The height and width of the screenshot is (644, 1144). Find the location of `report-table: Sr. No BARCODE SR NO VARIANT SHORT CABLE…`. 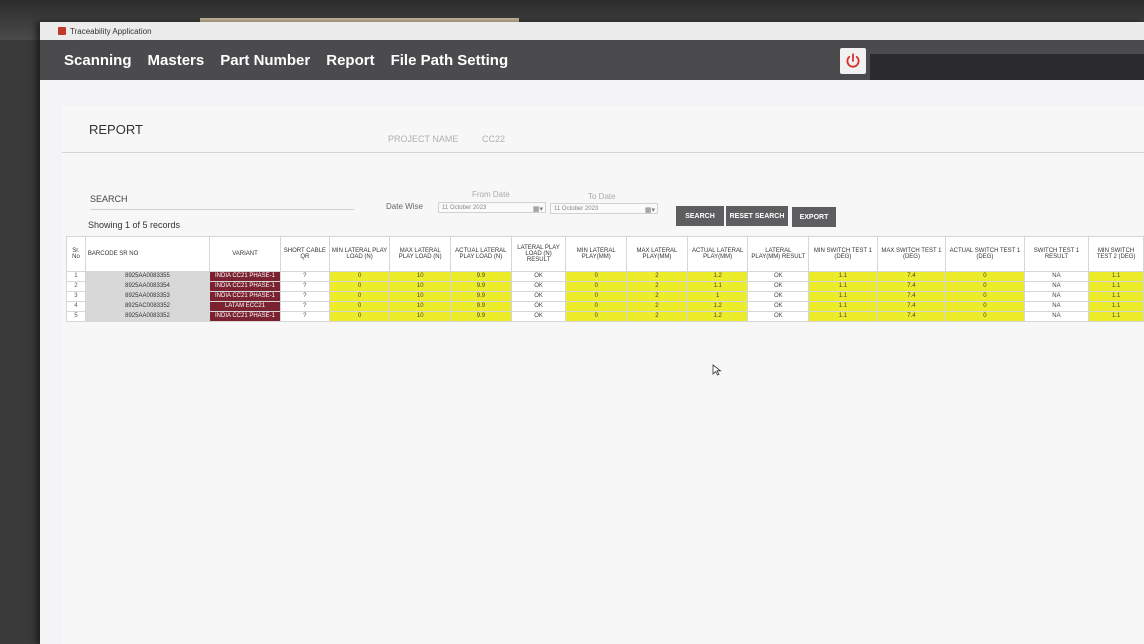

report-table: Sr. No BARCODE SR NO VARIANT SHORT CABLE… is located at coordinates (605, 279).